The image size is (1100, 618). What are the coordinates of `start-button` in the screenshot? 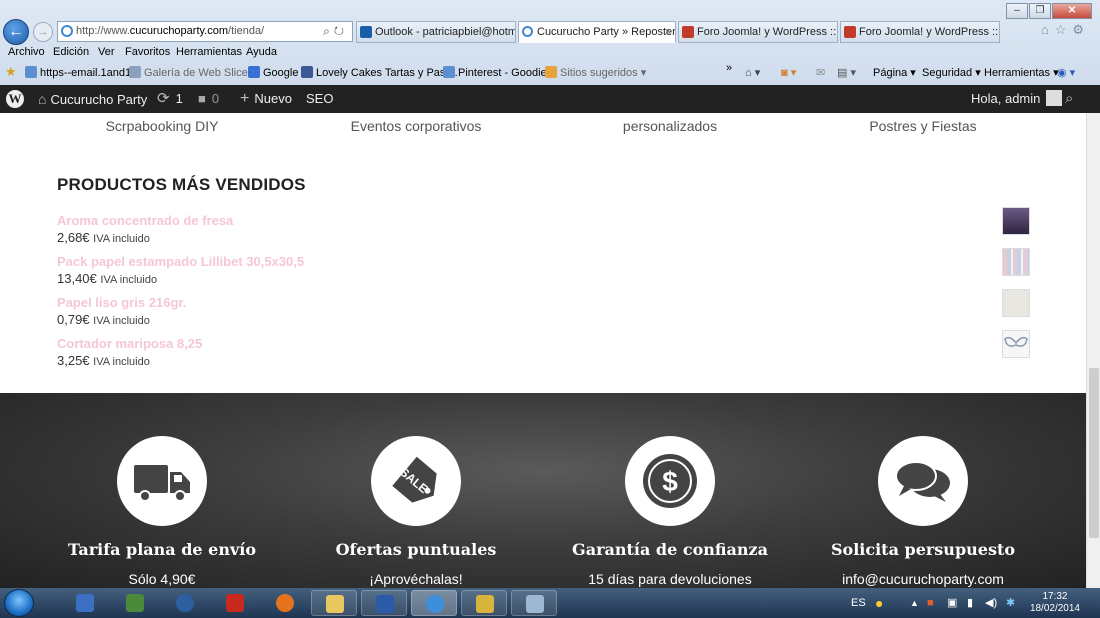 It's located at (19, 603).